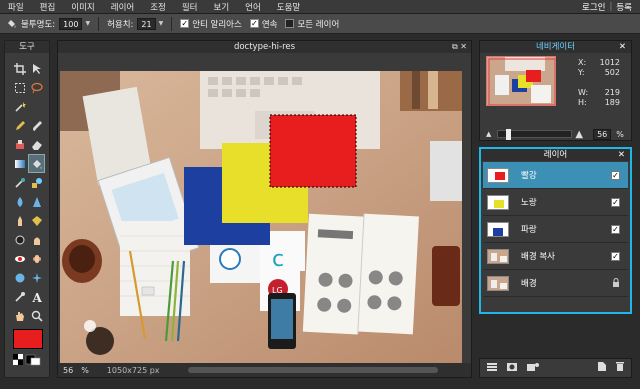  What do you see at coordinates (19, 182) in the screenshot?
I see `replace-color-icon` at bounding box center [19, 182].